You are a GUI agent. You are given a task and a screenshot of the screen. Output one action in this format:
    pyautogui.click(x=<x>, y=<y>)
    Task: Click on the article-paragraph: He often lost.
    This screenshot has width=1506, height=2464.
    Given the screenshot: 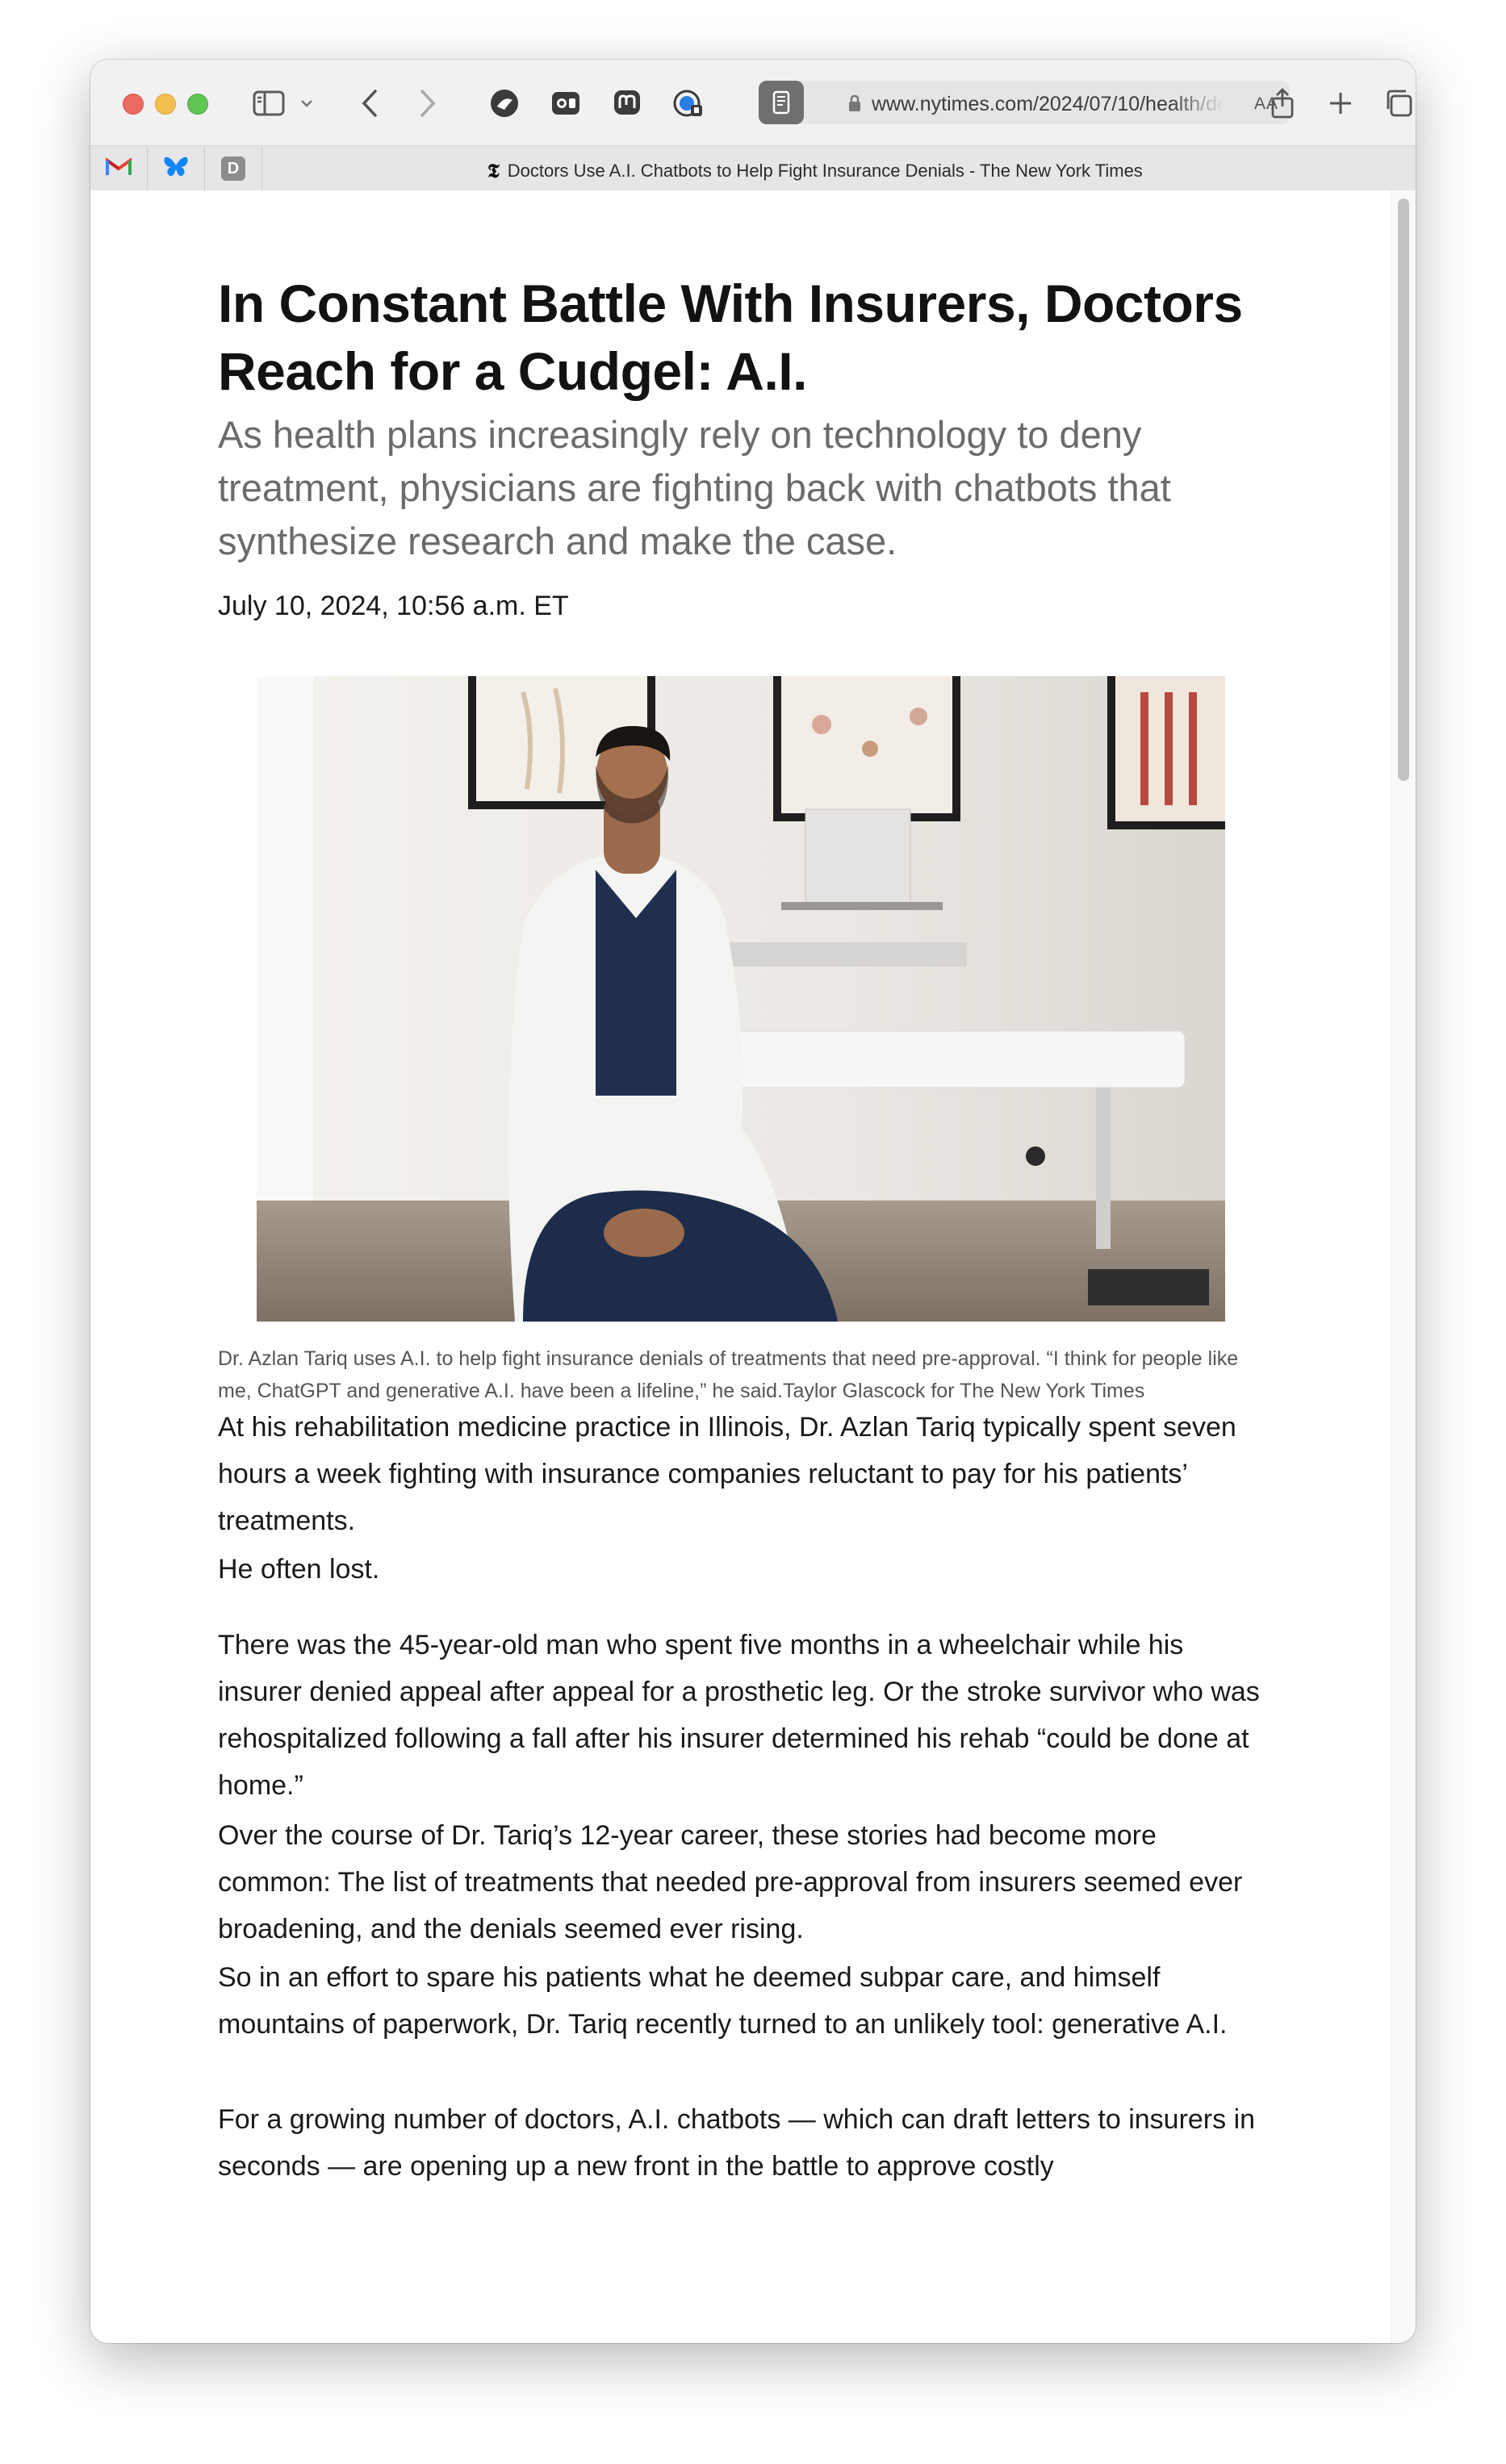 What is the action you would take?
    pyautogui.click(x=299, y=1569)
    